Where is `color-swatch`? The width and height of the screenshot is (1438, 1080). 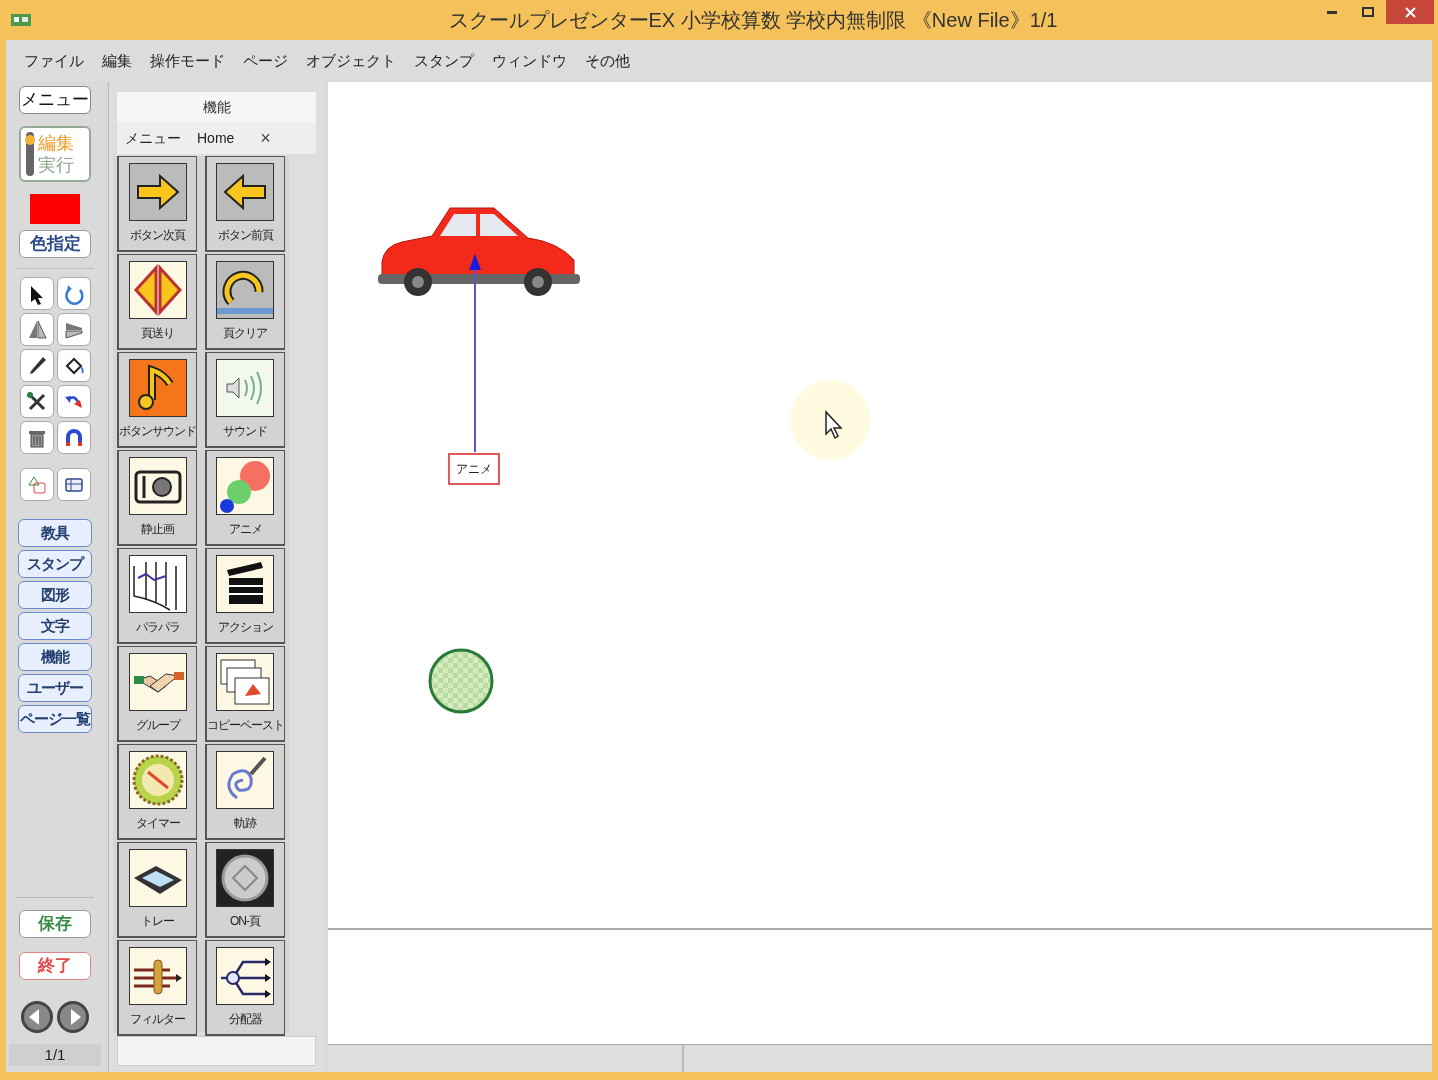 color-swatch is located at coordinates (55, 209).